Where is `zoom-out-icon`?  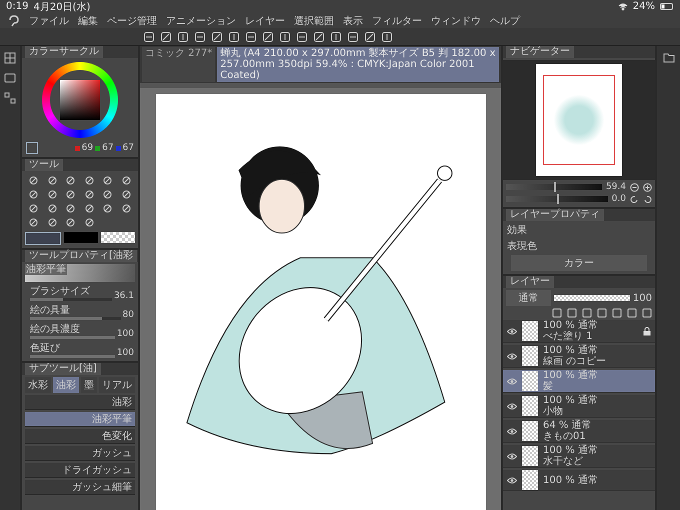 zoom-out-icon is located at coordinates (634, 187).